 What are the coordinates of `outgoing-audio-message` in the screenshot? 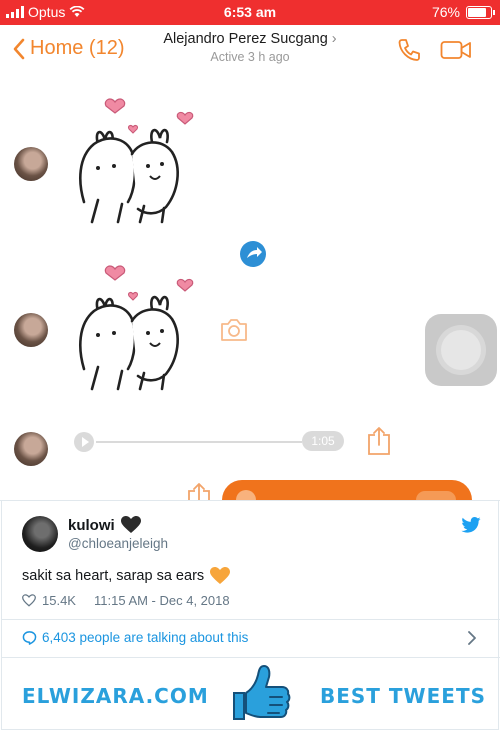 It's located at (347, 490).